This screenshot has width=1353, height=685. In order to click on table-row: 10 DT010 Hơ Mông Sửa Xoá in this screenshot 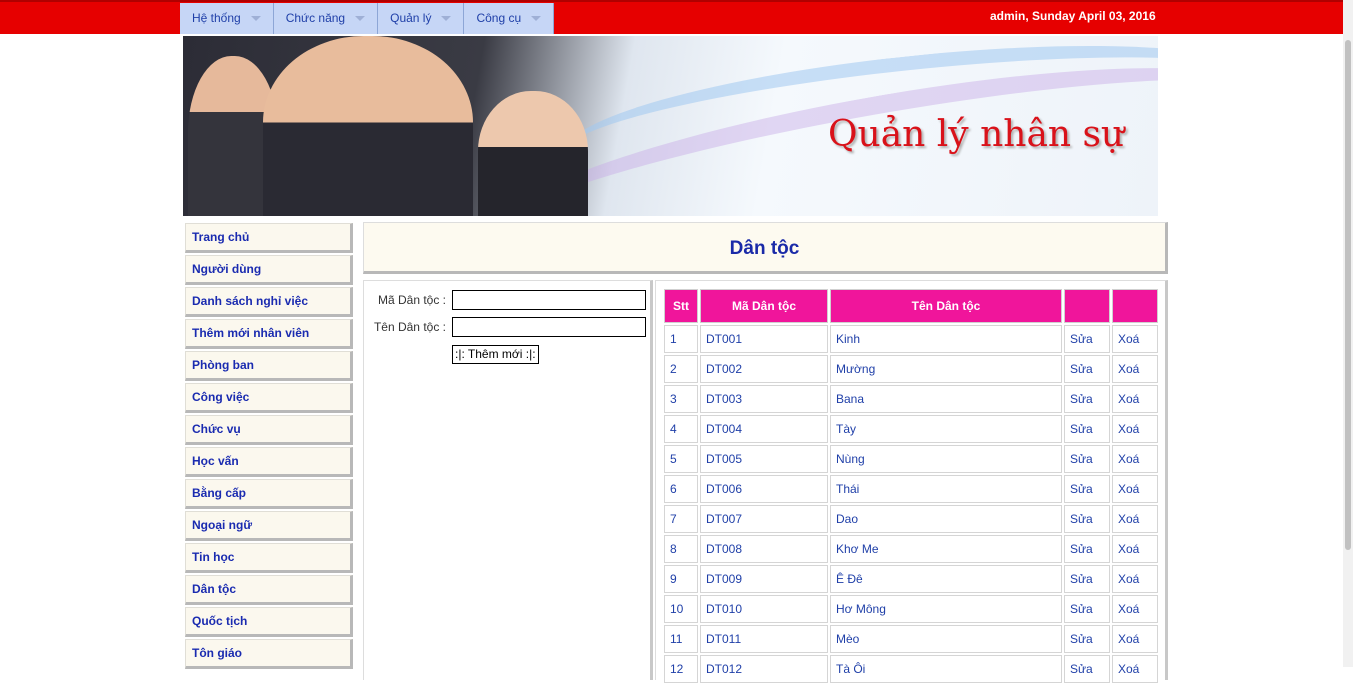, I will do `click(911, 609)`.